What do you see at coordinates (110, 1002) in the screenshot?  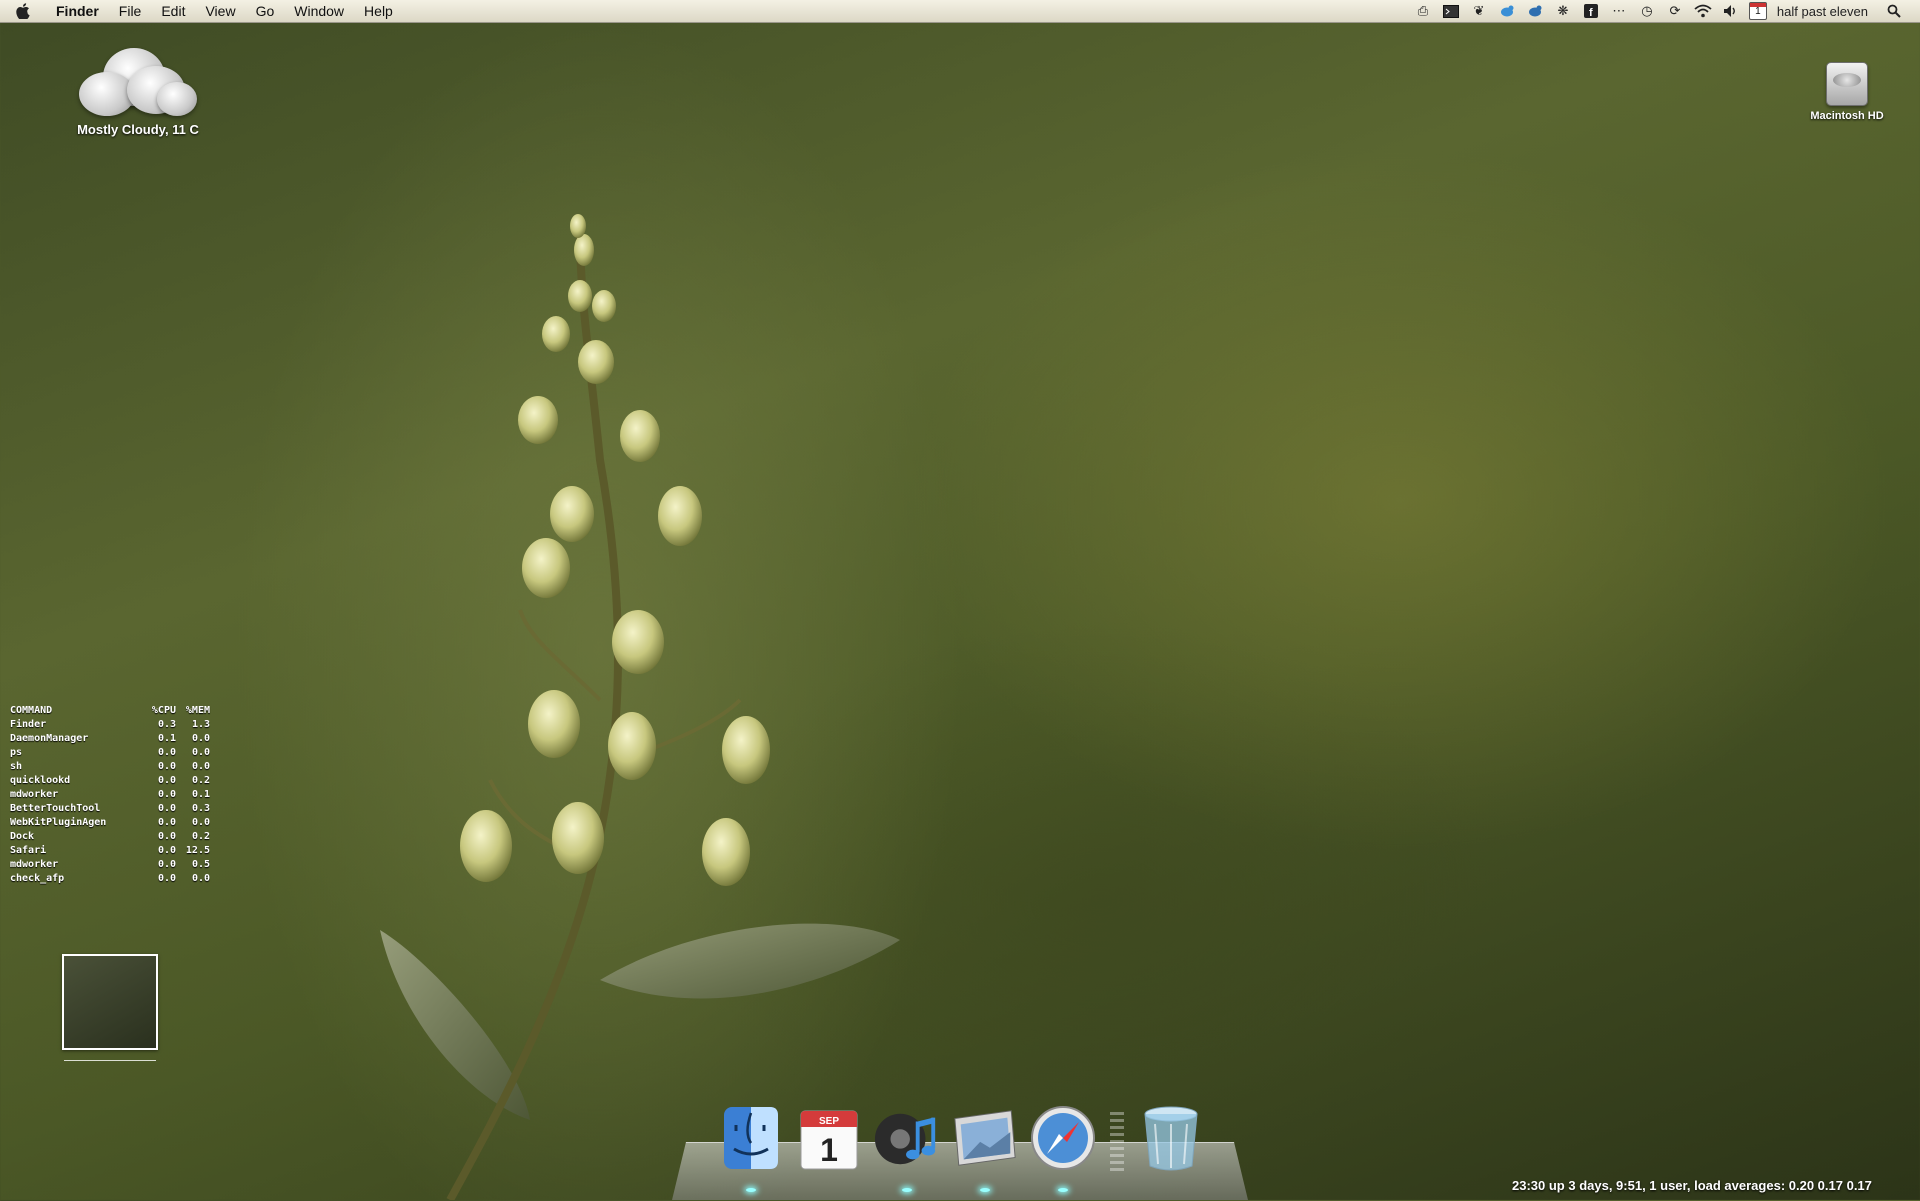 I see `desktop-preview-frame` at bounding box center [110, 1002].